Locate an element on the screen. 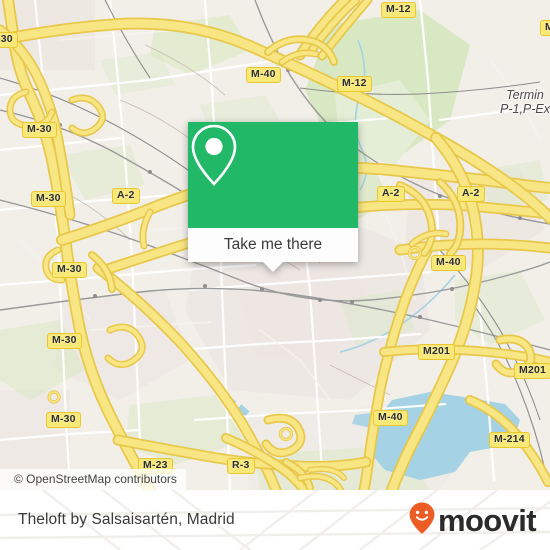  place-label-line: Termin is located at coordinates (525, 95).